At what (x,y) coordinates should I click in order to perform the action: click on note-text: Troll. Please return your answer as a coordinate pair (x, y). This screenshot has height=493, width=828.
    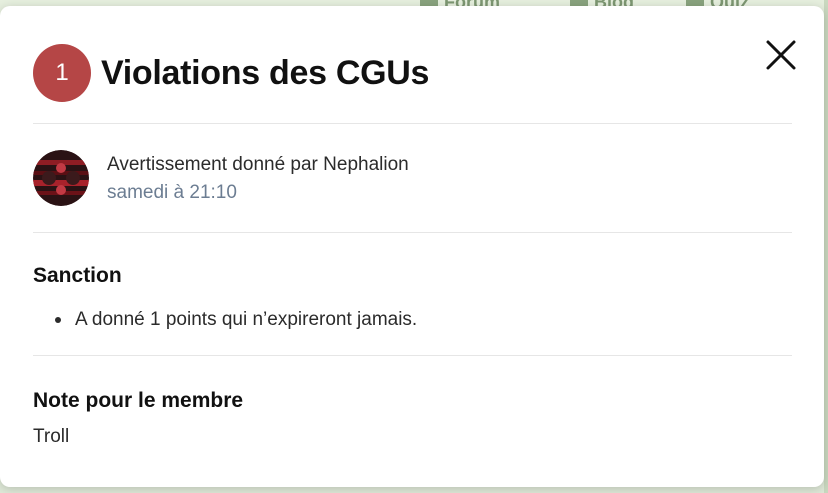
    Looking at the image, I should click on (51, 436).